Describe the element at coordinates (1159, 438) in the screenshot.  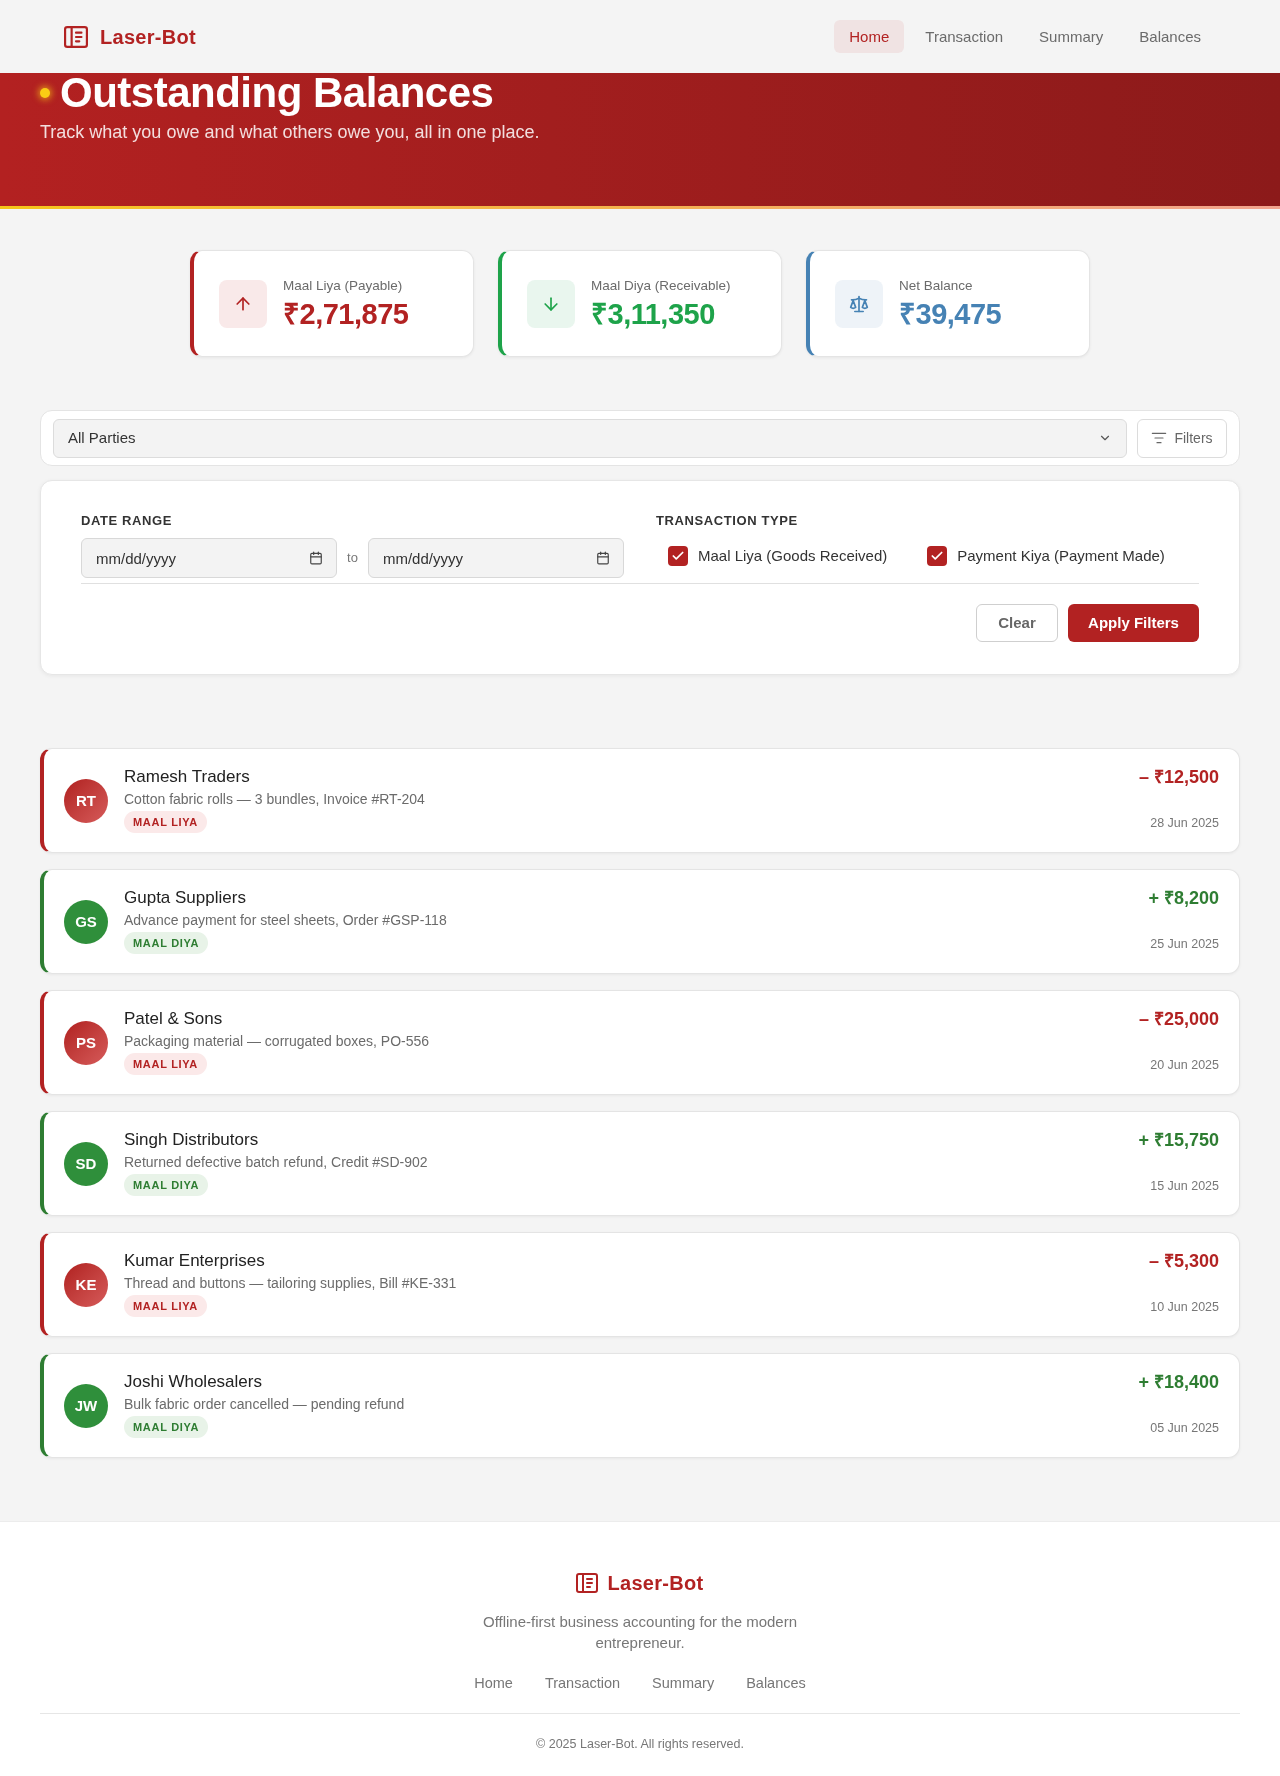
I see `filter-icon` at that location.